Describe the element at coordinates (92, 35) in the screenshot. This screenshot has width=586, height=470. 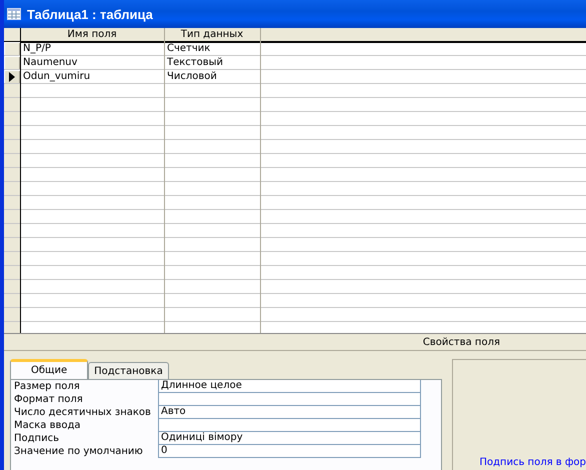
I see `column-header: Имя поля` at that location.